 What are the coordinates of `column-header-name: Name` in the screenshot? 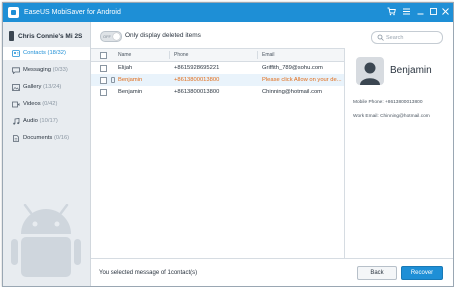 It's located at (125, 55).